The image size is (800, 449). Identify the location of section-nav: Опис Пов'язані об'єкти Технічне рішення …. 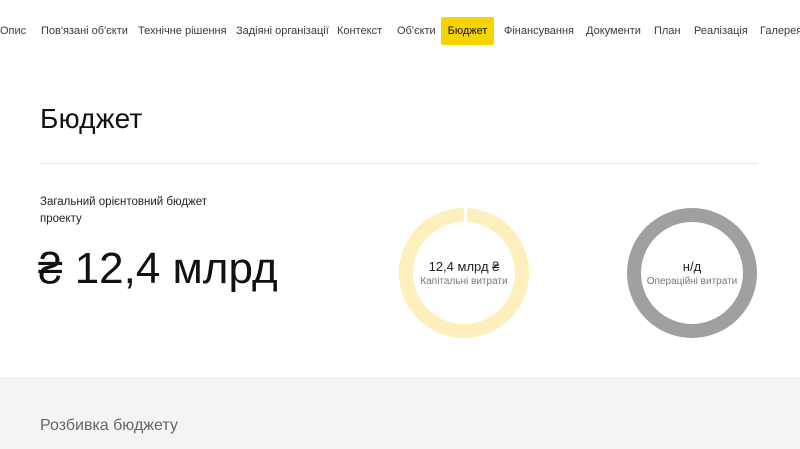
(400, 29).